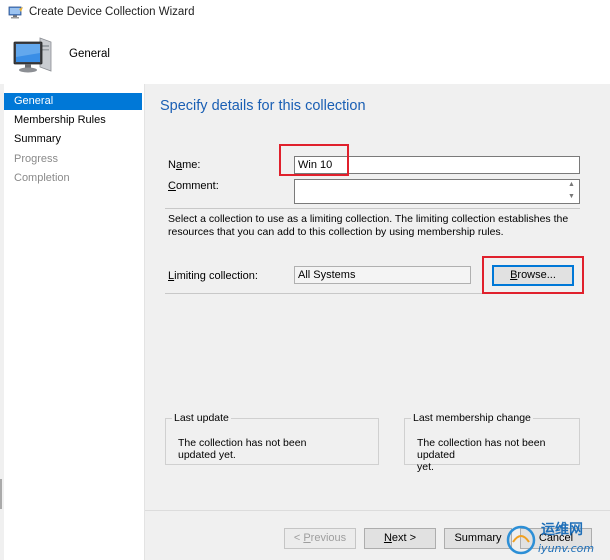 This screenshot has width=610, height=560. I want to click on watermark-logo: 运维网 iyunv.com, so click(550, 538).